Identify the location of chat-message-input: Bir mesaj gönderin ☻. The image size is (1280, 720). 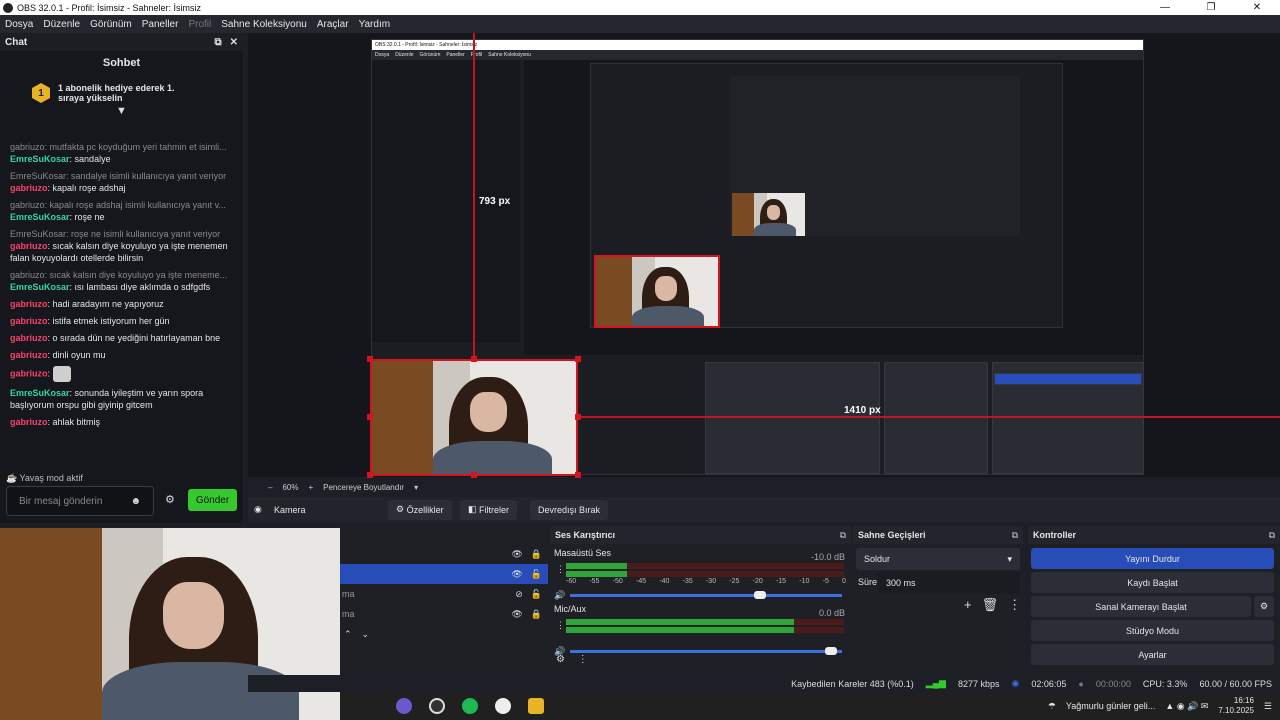
(80, 501).